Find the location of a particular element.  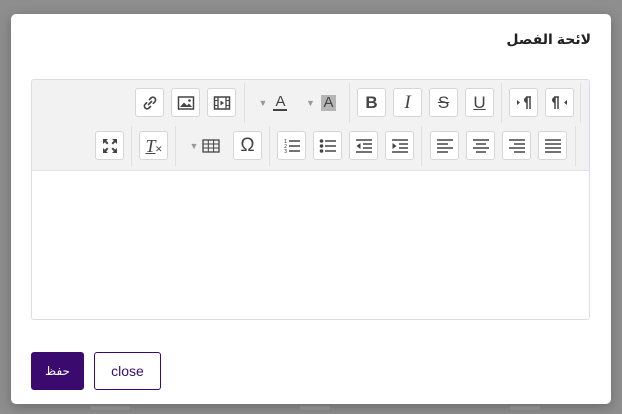

insert-table-button: ▼ is located at coordinates (205, 145).